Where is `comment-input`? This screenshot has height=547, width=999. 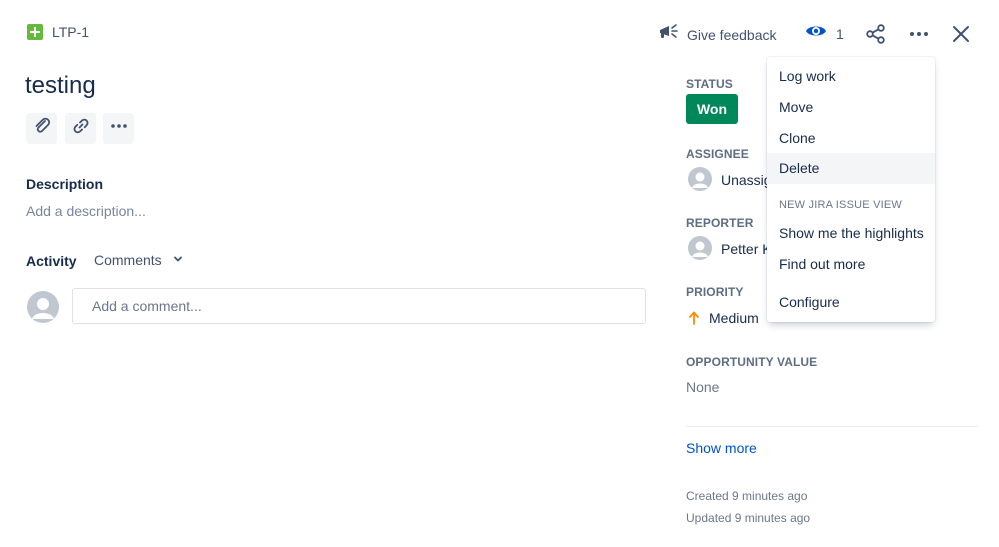 comment-input is located at coordinates (359, 306).